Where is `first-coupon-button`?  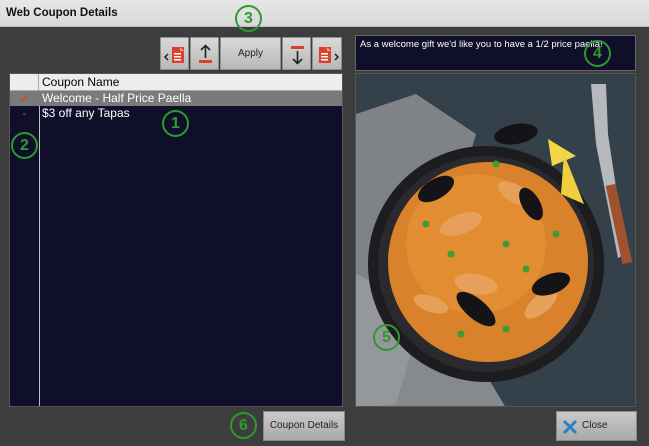
first-coupon-button is located at coordinates (174, 53).